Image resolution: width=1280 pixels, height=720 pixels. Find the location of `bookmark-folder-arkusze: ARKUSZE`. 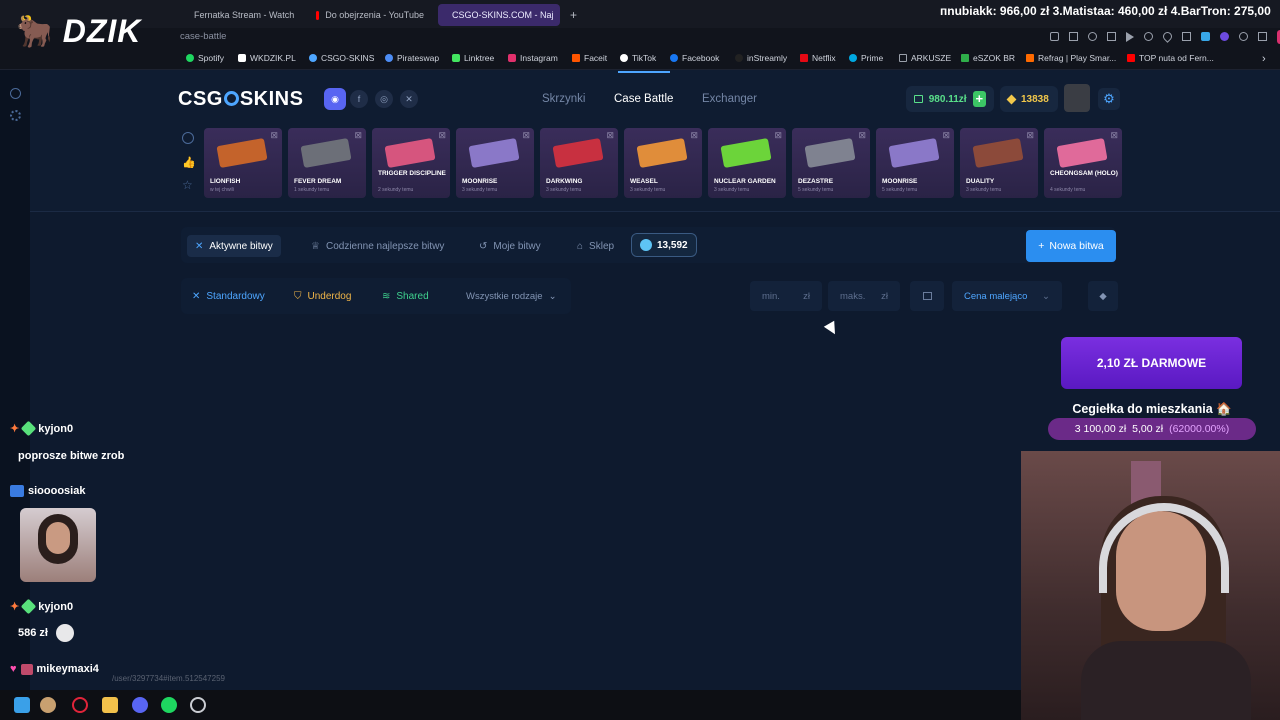

bookmark-folder-arkusze: ARKUSZE is located at coordinates (925, 58).